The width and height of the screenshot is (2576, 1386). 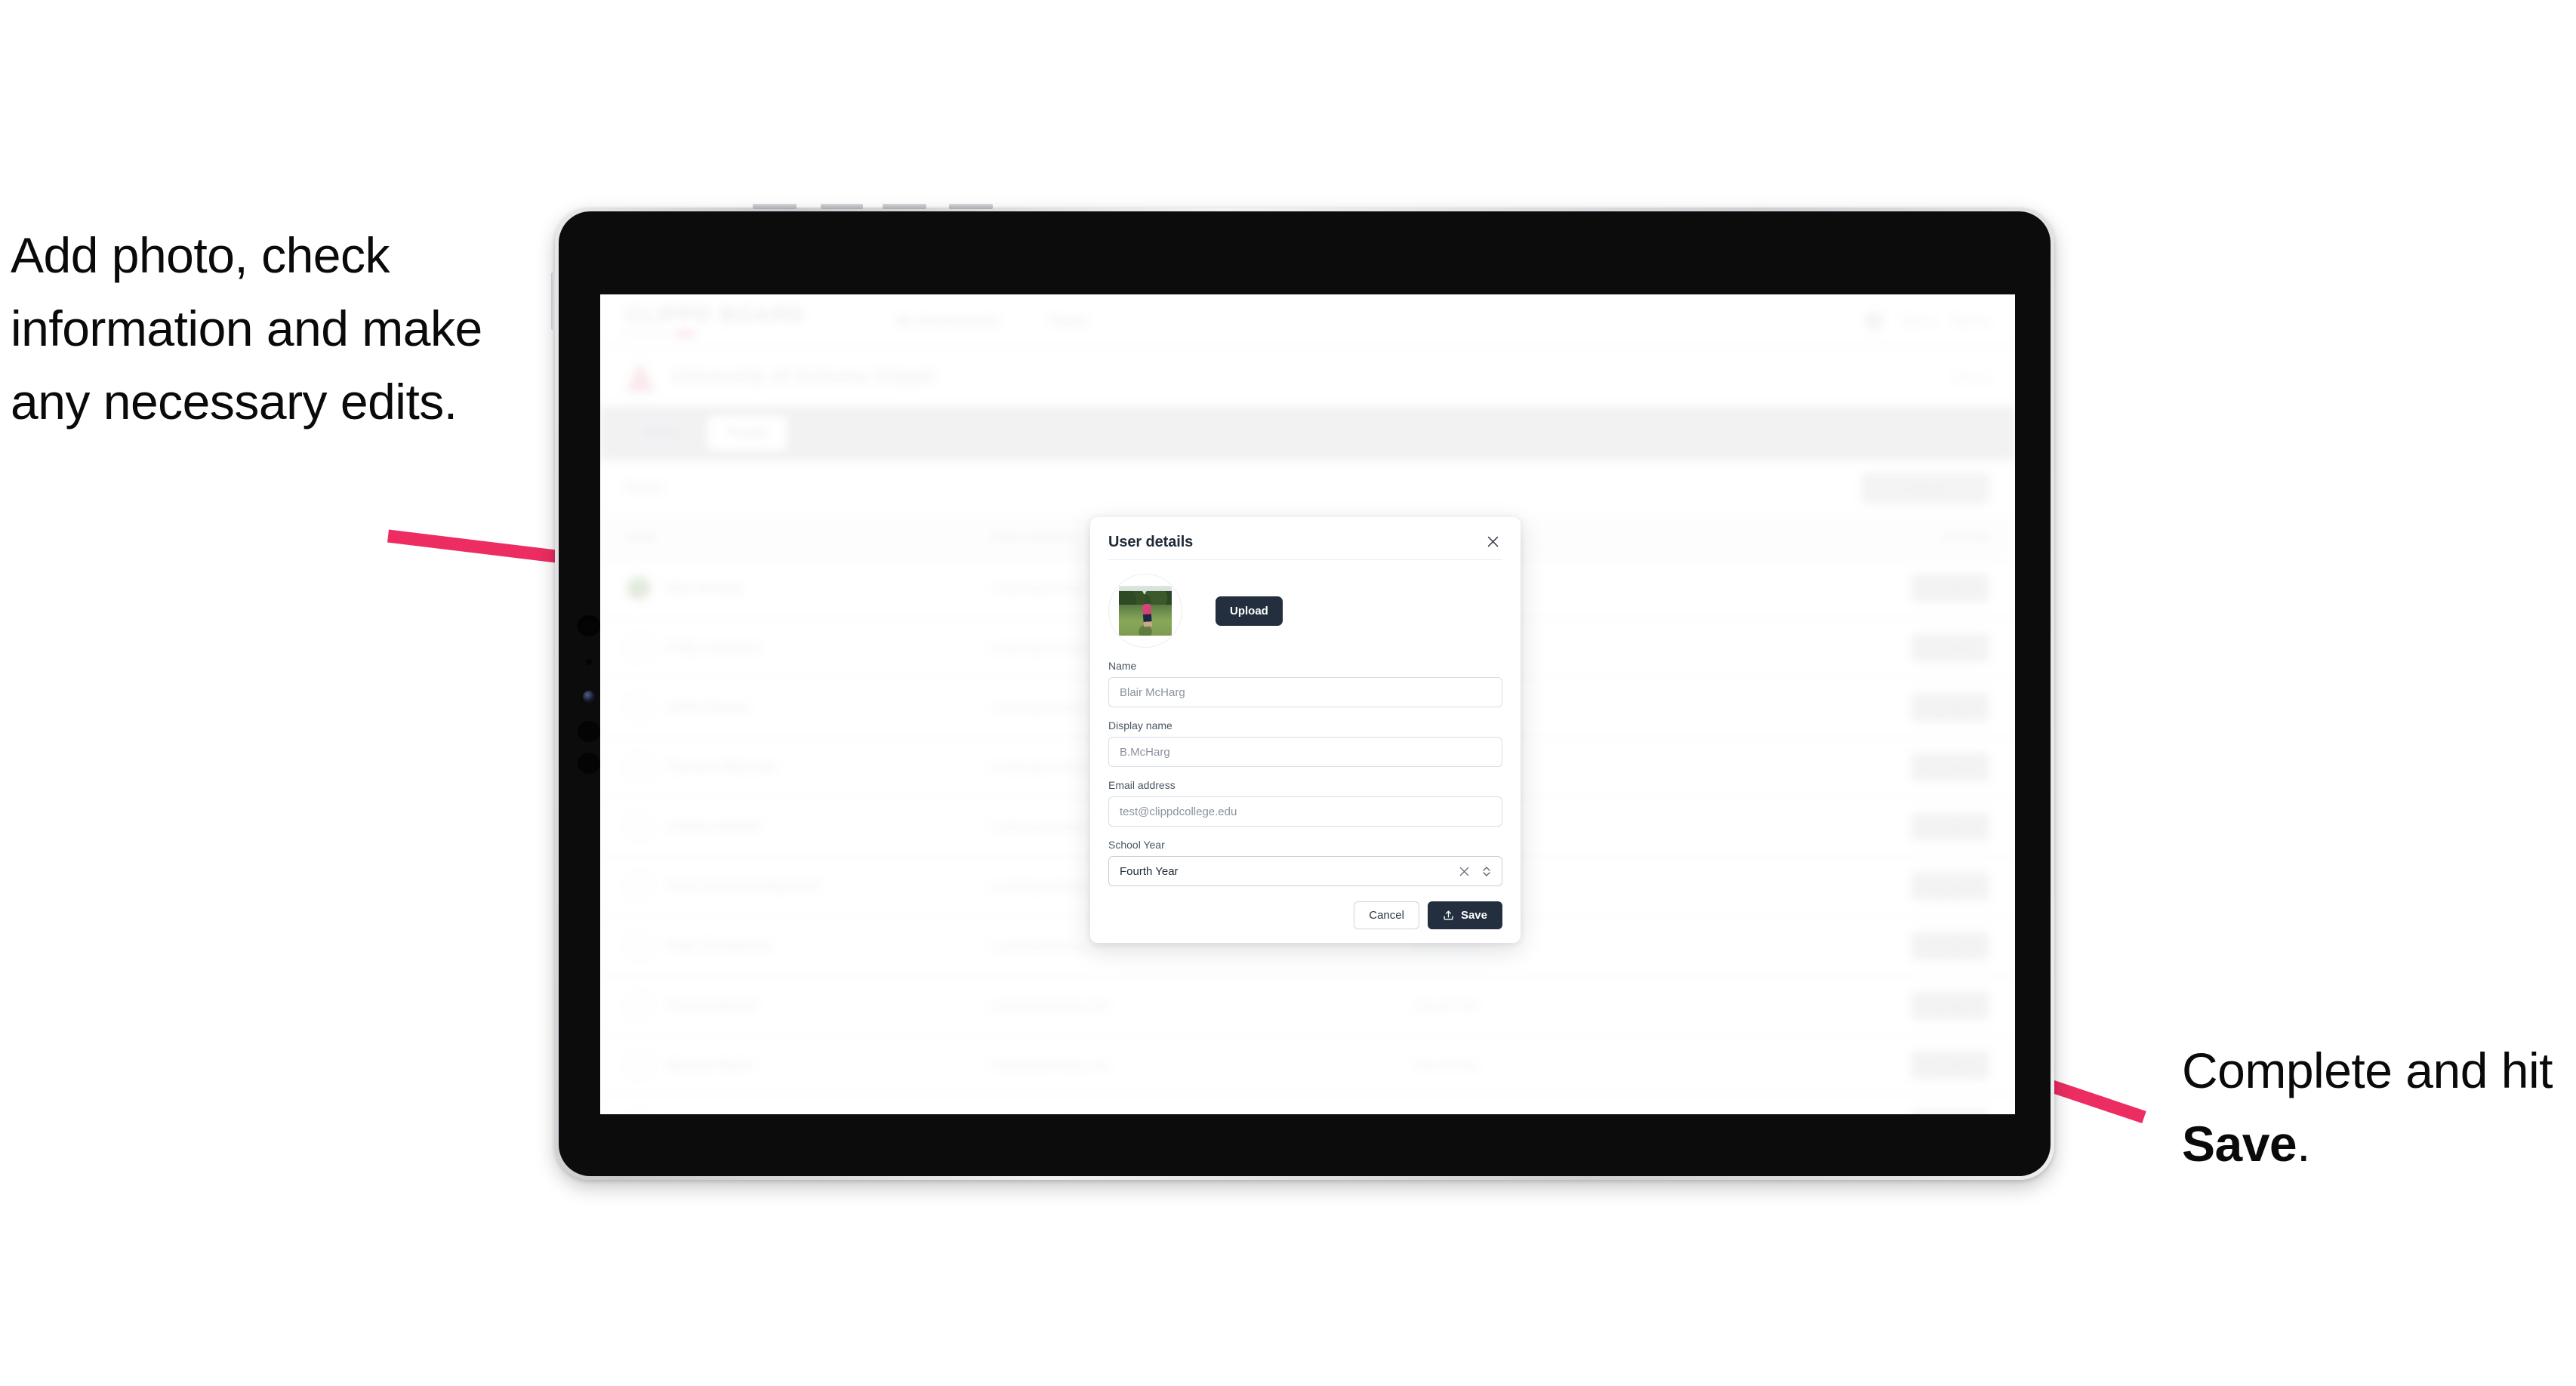 I want to click on display-name-input, so click(x=1305, y=752).